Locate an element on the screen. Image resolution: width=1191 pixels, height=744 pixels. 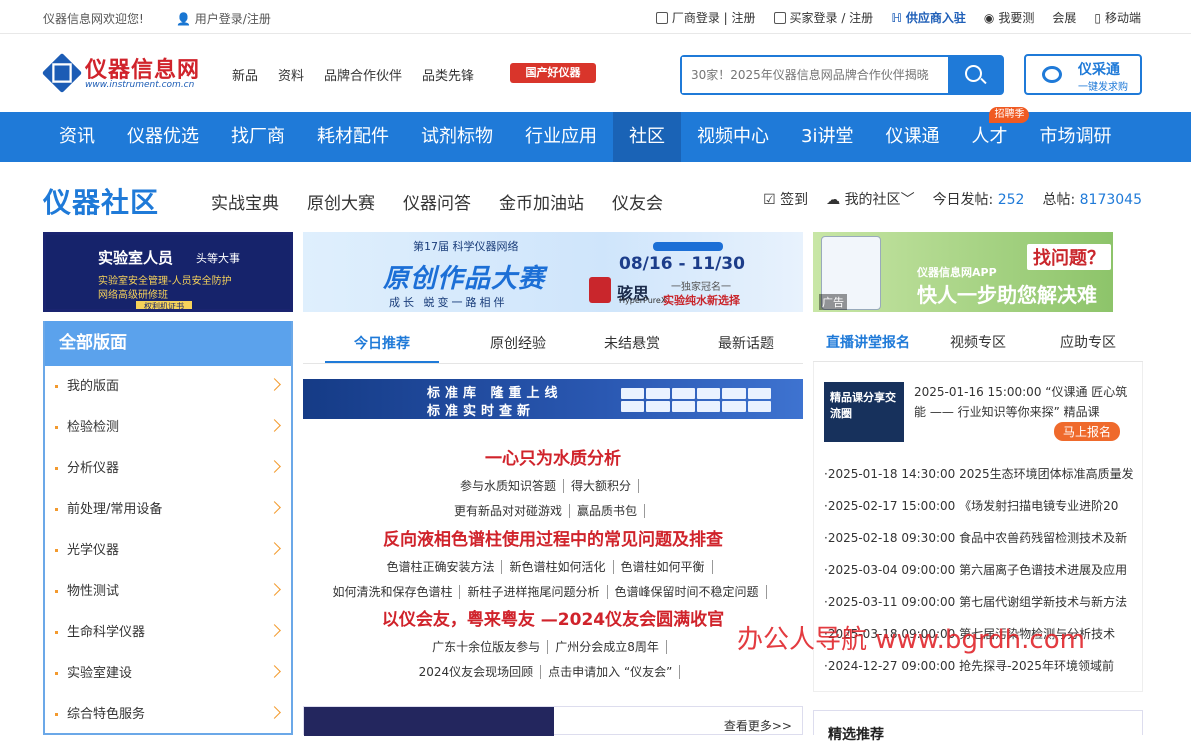
view-more-link: 查看更多>> is located at coordinates (758, 725).